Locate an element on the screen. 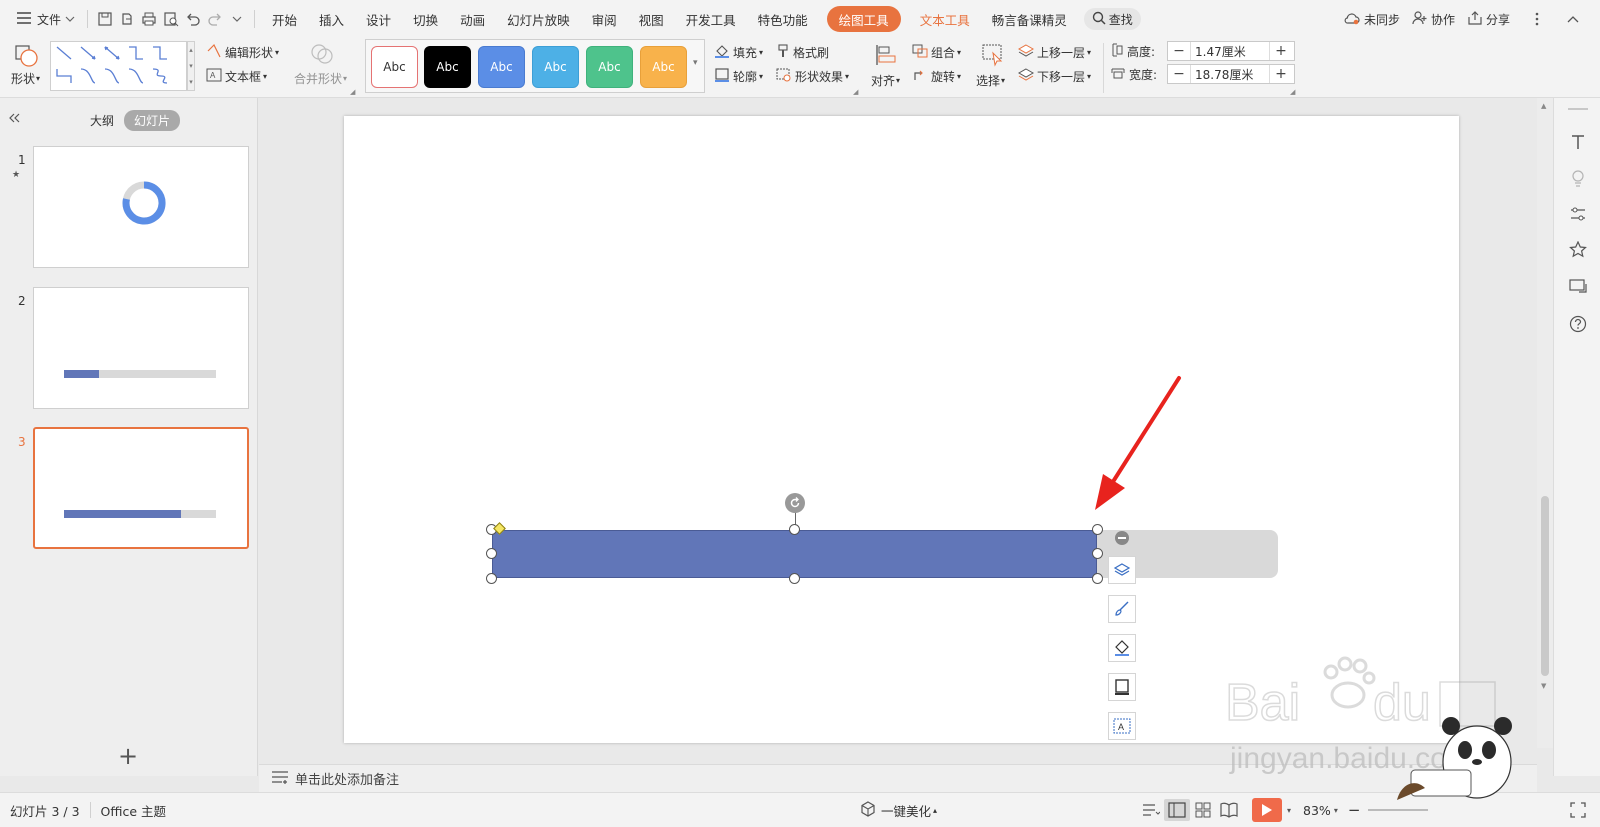 The height and width of the screenshot is (827, 1600). resize-handle-right is located at coordinates (1097, 553).